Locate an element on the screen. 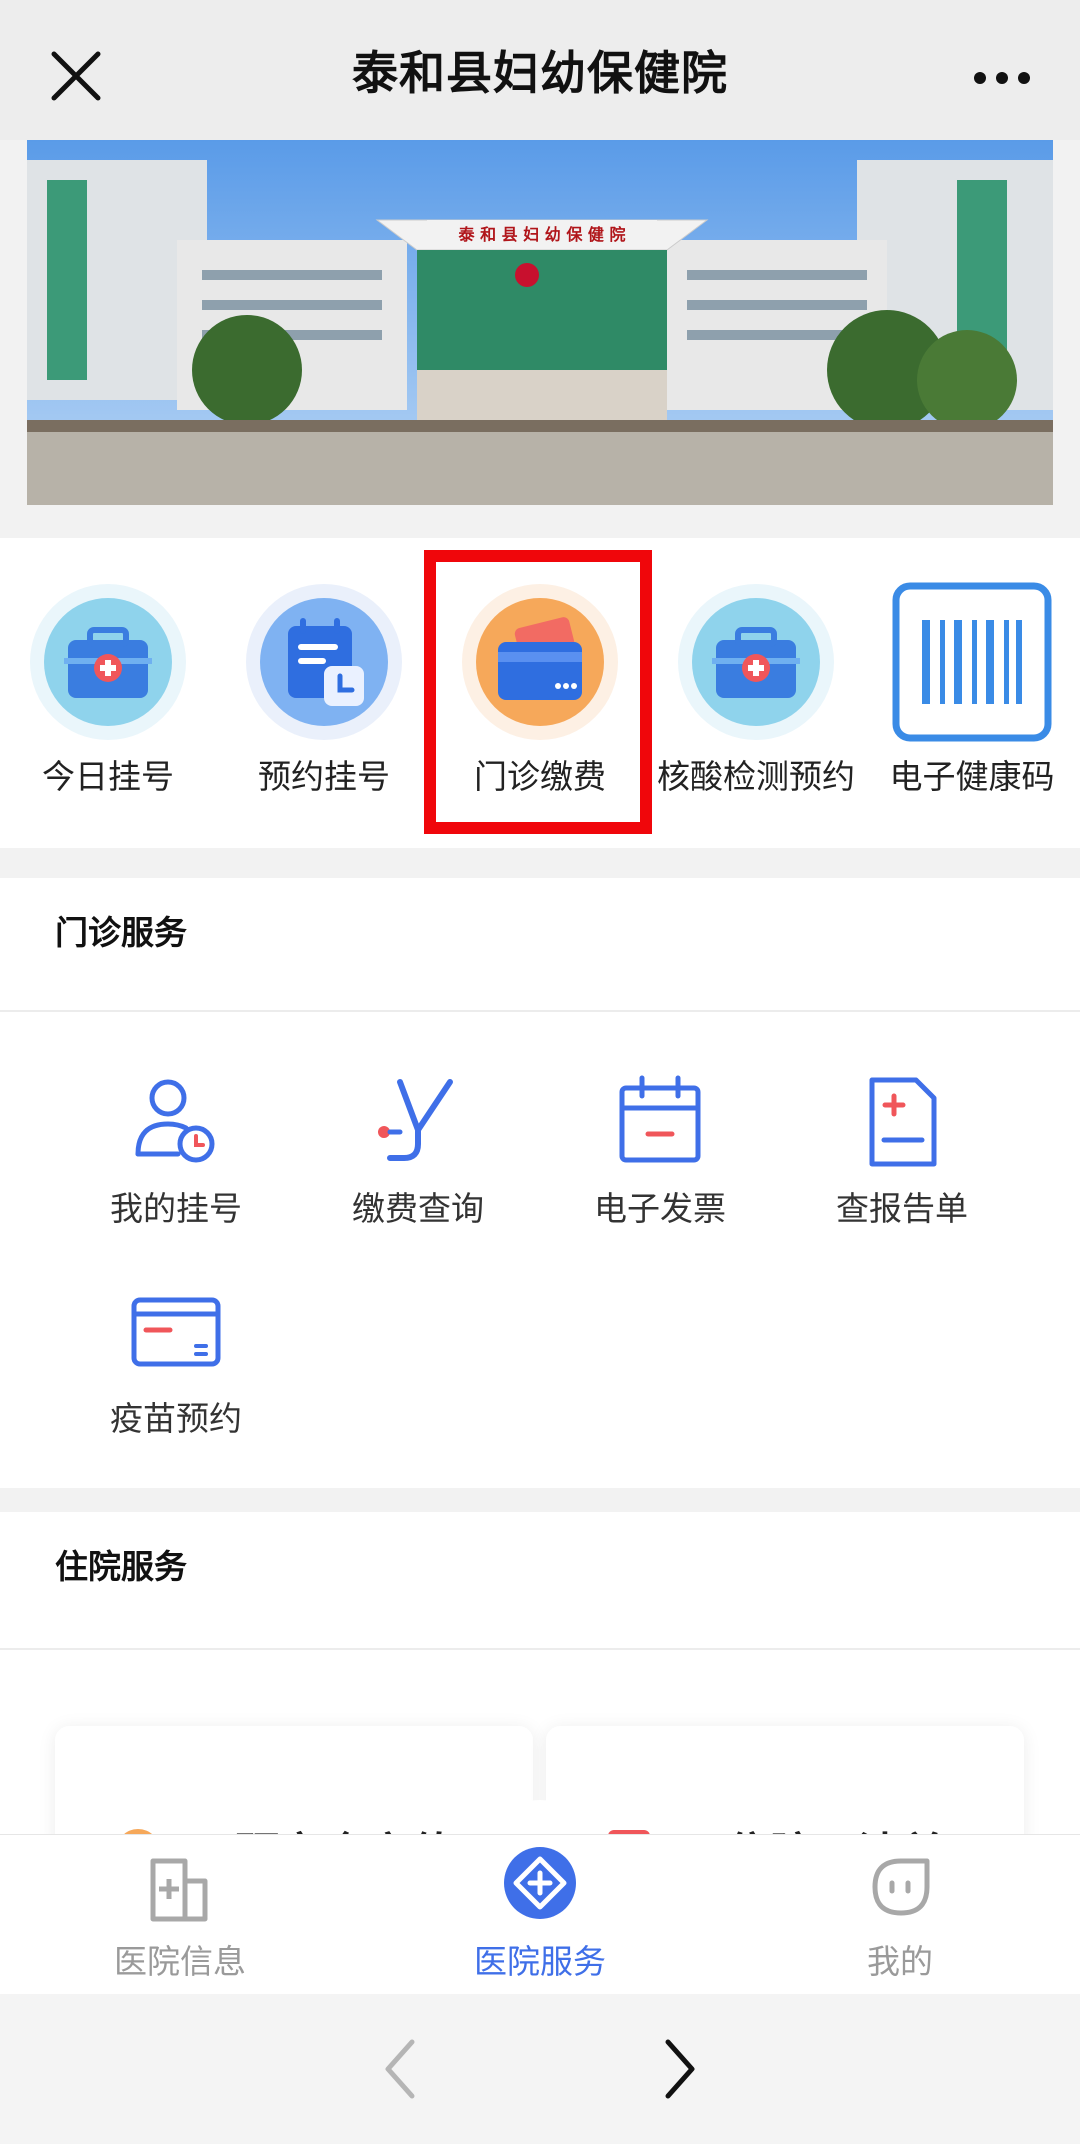 This screenshot has width=1080, height=2144. quick-today-registration: 今日挂号 is located at coordinates (108, 693).